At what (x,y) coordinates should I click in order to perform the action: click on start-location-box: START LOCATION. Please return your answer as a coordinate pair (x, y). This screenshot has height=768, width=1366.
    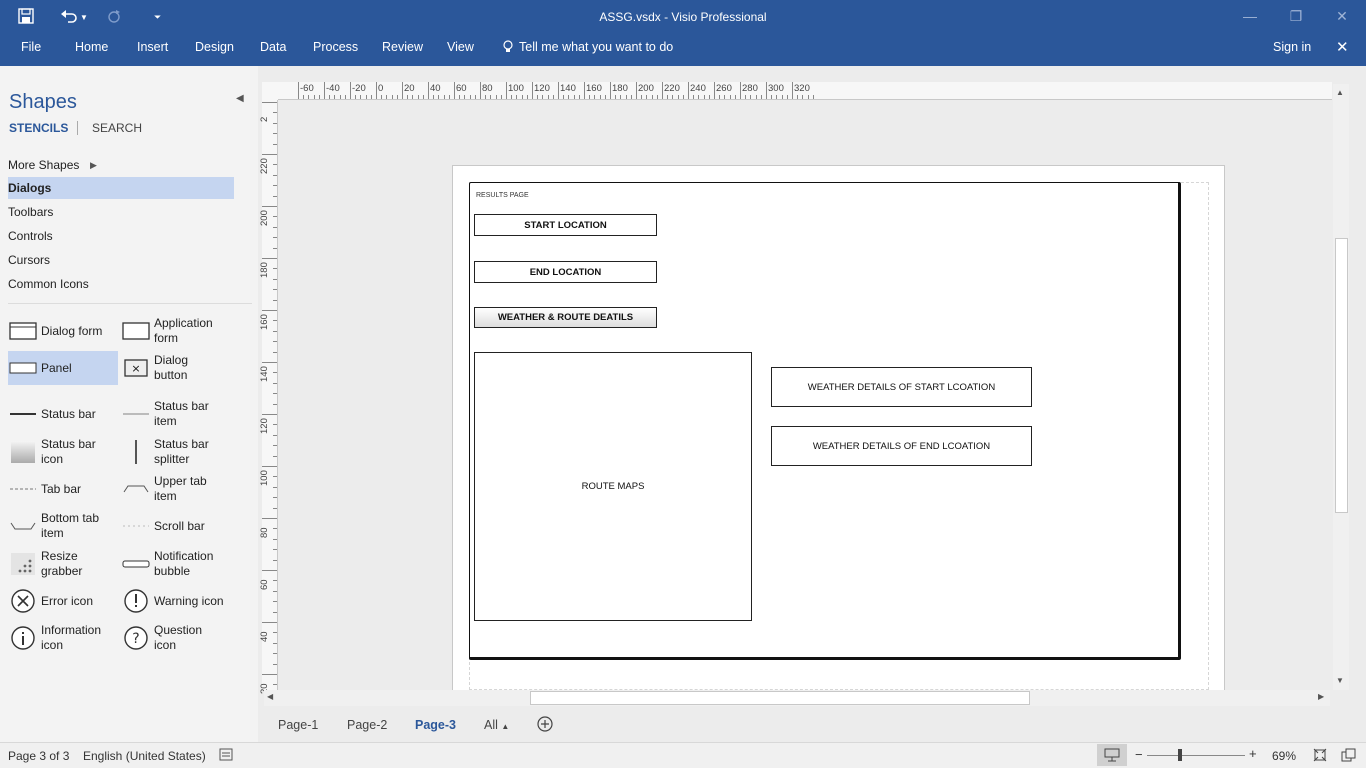
    Looking at the image, I should click on (565, 225).